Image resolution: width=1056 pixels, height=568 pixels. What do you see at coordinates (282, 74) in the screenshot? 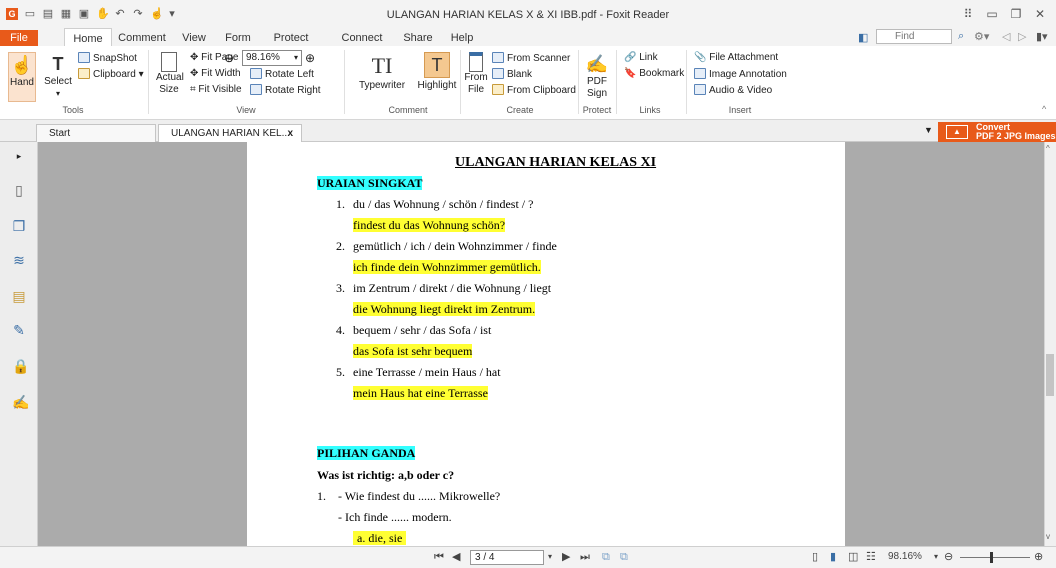
I see `rotate-left-button: Rotate Left` at bounding box center [282, 74].